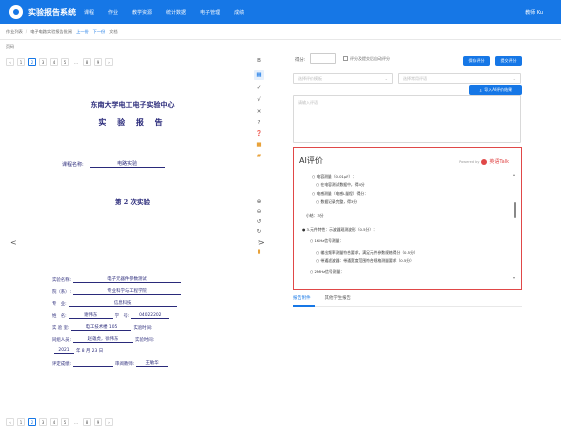 The image size is (561, 426). I want to click on nav-item-homework: 作业, so click(113, 12).